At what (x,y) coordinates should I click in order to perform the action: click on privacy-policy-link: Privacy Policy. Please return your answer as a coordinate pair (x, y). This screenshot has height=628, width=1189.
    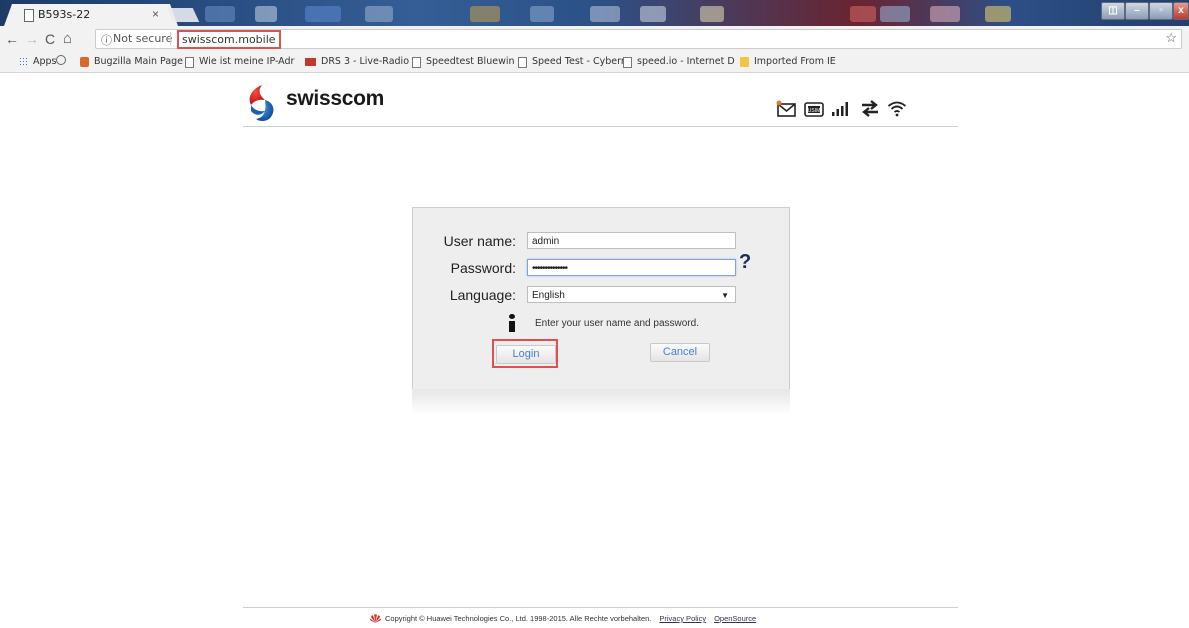
    Looking at the image, I should click on (682, 618).